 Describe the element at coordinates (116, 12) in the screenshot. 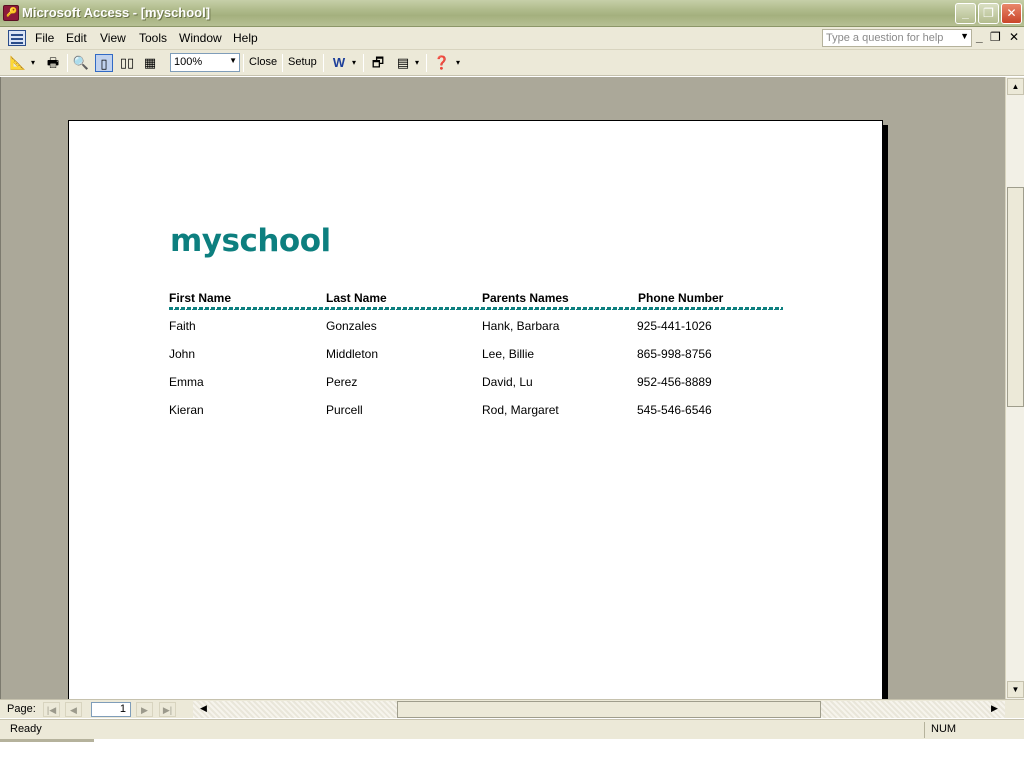

I see `window-title: Microsoft Access - [myschool]` at that location.